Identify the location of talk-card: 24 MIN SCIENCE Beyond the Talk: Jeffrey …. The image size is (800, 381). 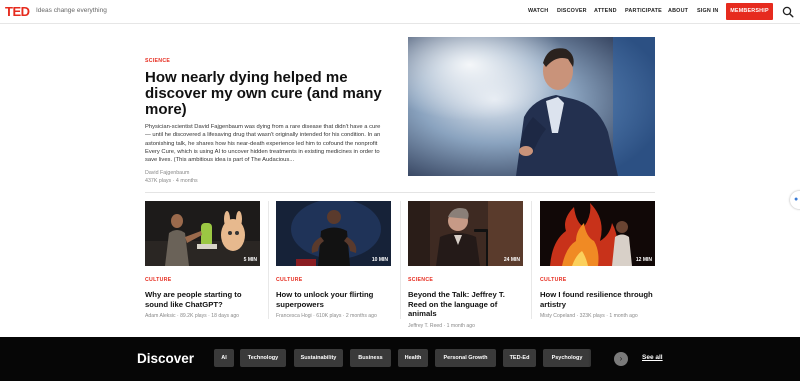
(465, 265).